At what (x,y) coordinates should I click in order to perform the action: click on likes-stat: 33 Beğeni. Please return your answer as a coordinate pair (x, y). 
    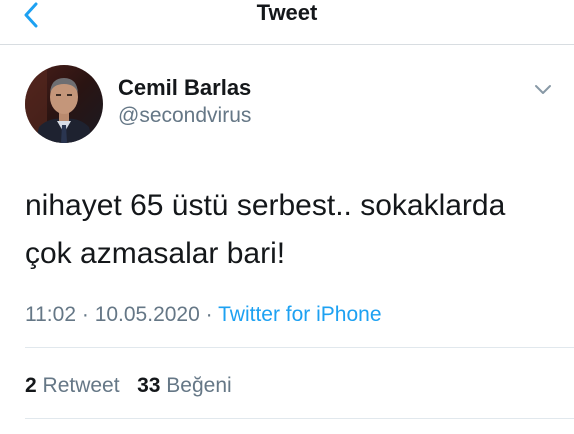
    Looking at the image, I should click on (184, 385).